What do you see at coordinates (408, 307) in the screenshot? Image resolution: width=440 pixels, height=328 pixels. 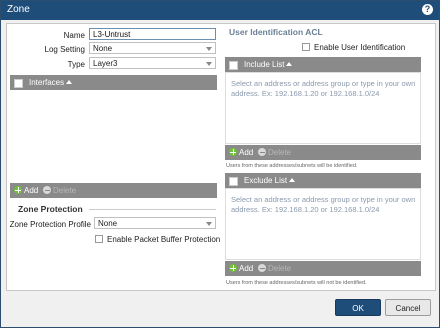 I see `cancel-button: Cancel` at bounding box center [408, 307].